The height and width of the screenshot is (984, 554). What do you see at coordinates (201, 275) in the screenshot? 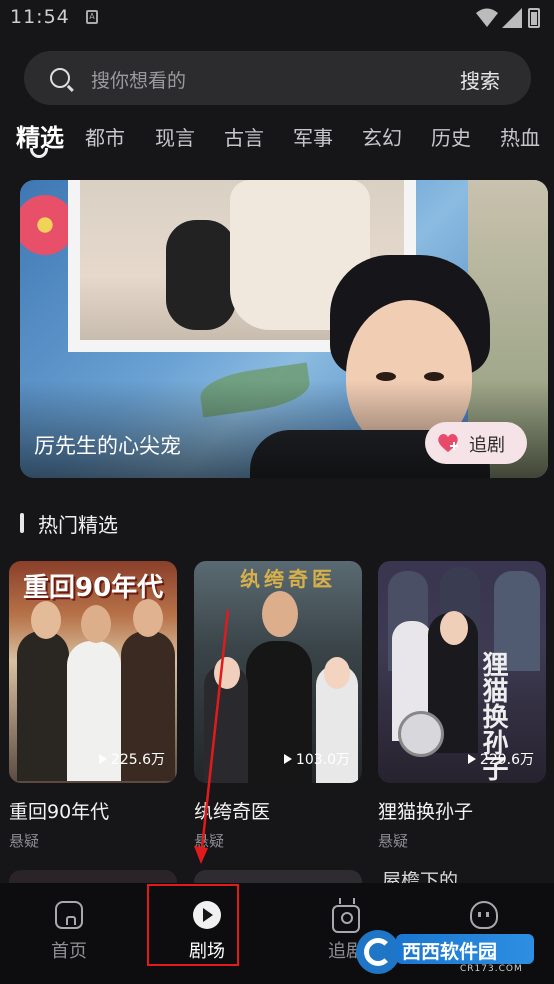
I see `banner-photo-hair` at bounding box center [201, 275].